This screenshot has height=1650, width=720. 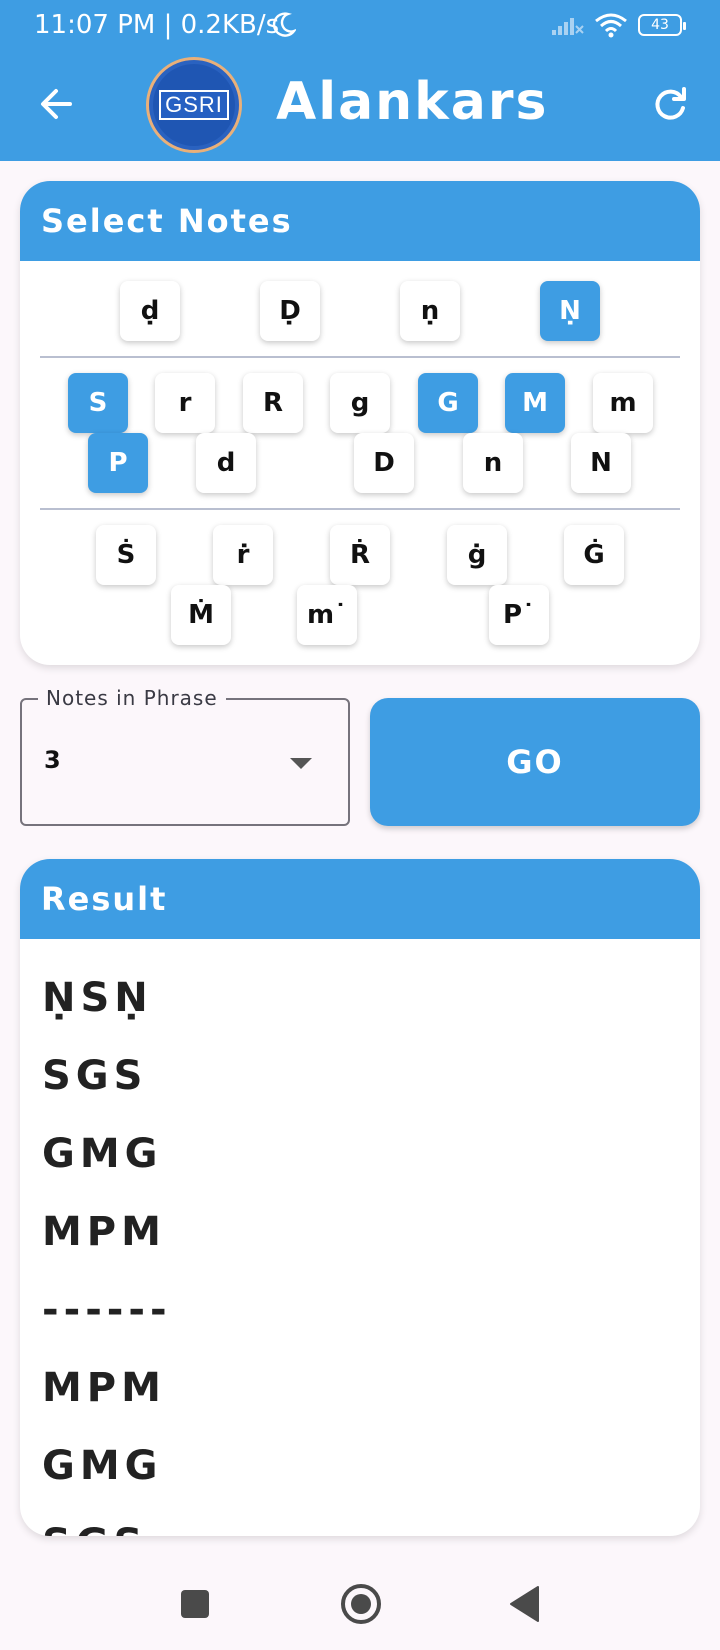 I want to click on note-chip: N, so click(x=601, y=463).